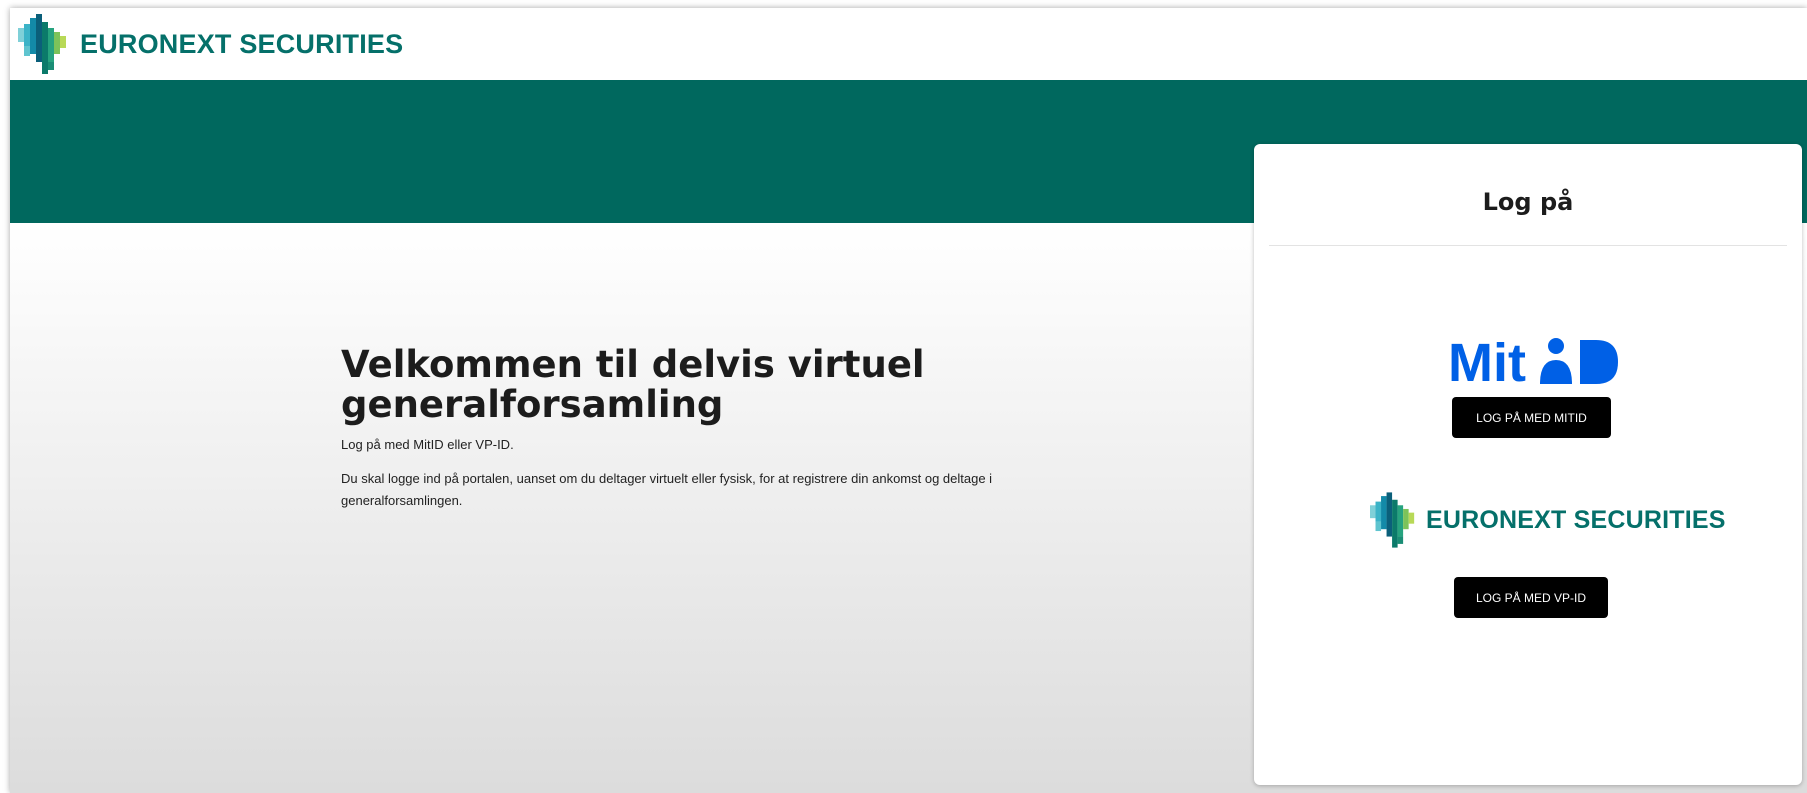 This screenshot has height=793, width=1807. I want to click on top-header: EURONEXT SECURITIES, so click(908, 44).